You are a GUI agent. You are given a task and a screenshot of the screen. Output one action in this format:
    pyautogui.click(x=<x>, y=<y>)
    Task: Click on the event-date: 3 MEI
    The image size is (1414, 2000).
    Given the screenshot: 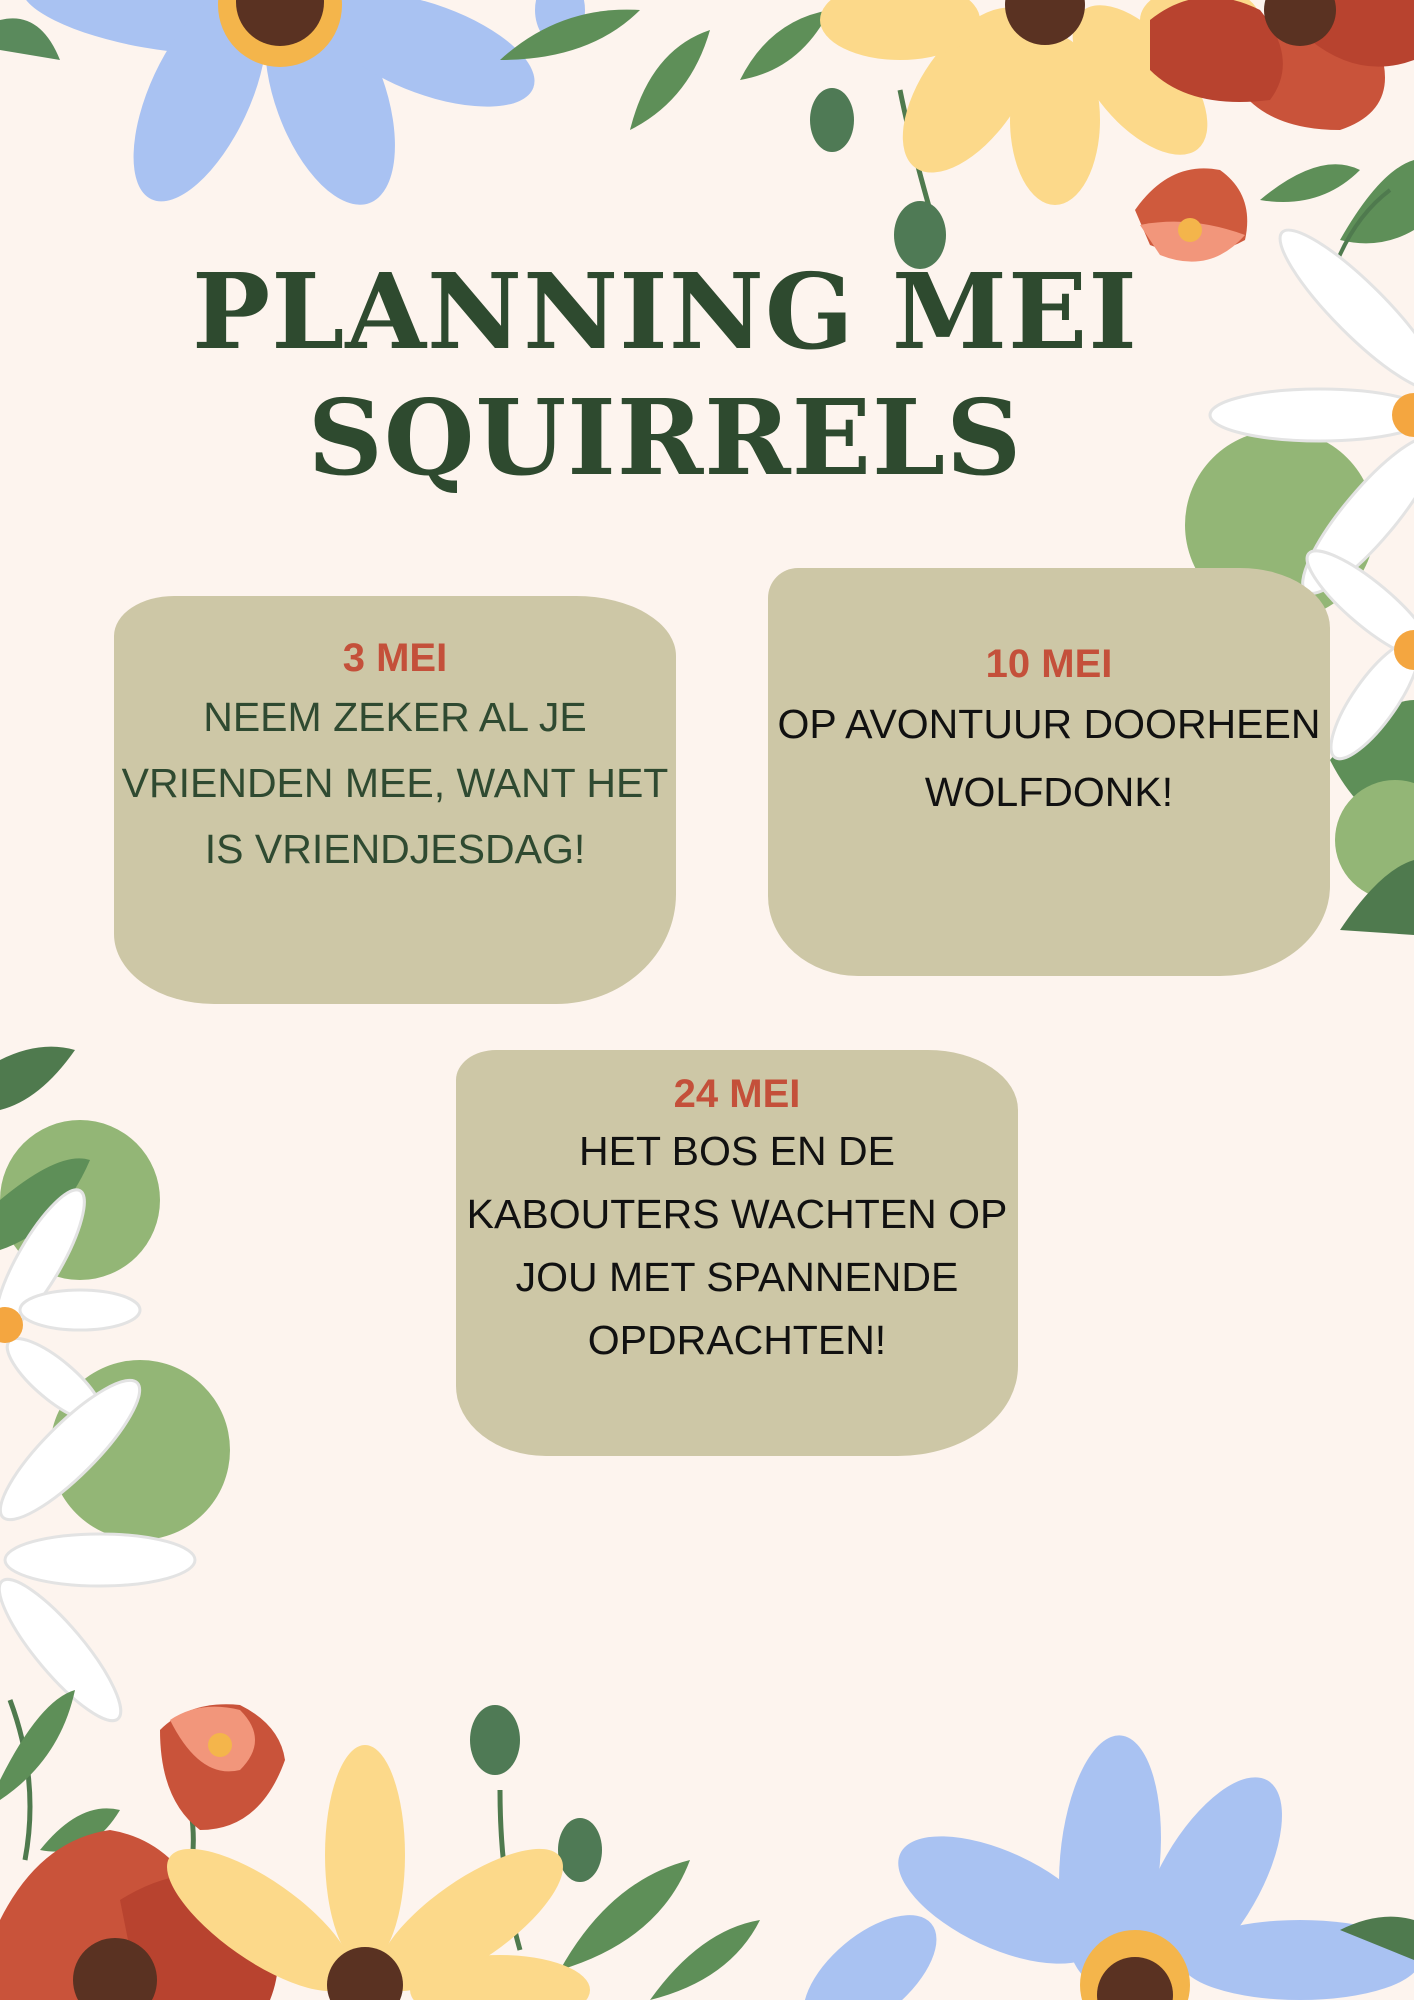 What is the action you would take?
    pyautogui.click(x=395, y=658)
    